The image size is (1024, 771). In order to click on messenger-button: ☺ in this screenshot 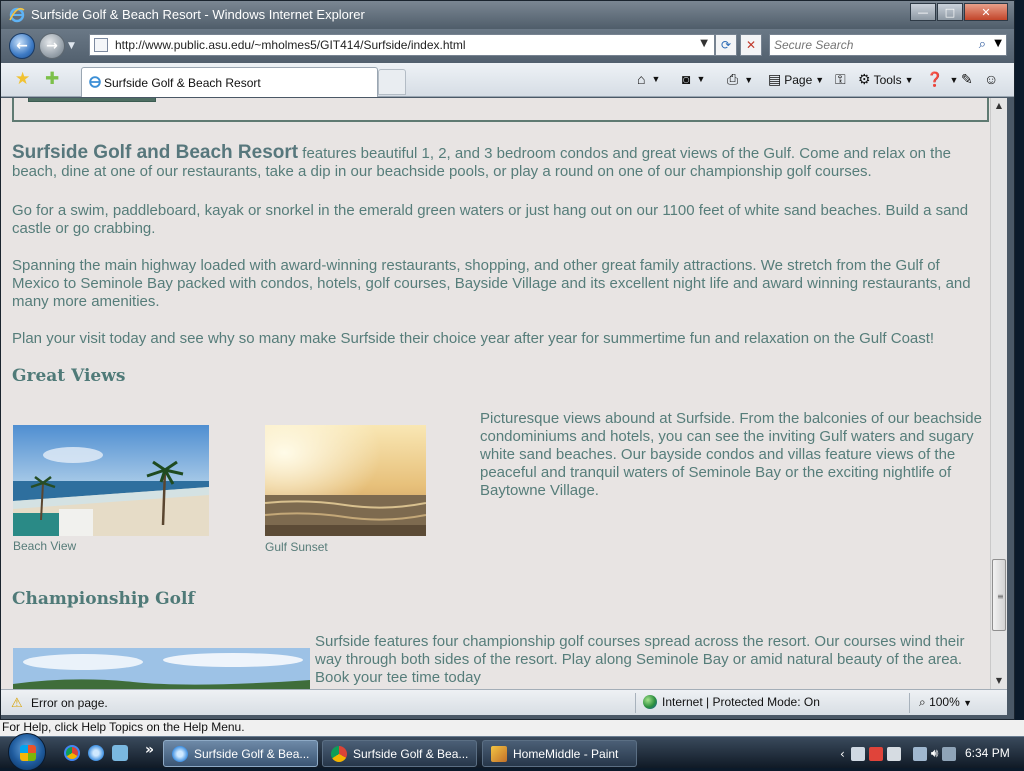, I will do `click(992, 79)`.